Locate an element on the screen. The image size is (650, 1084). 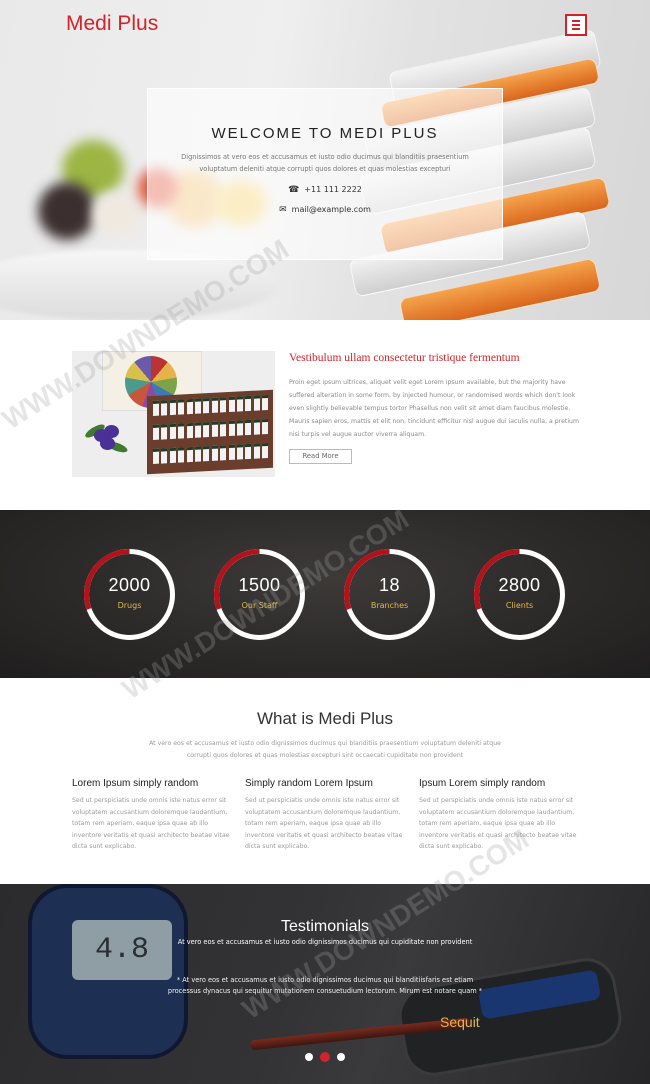
hamburger-icon is located at coordinates (576, 21).